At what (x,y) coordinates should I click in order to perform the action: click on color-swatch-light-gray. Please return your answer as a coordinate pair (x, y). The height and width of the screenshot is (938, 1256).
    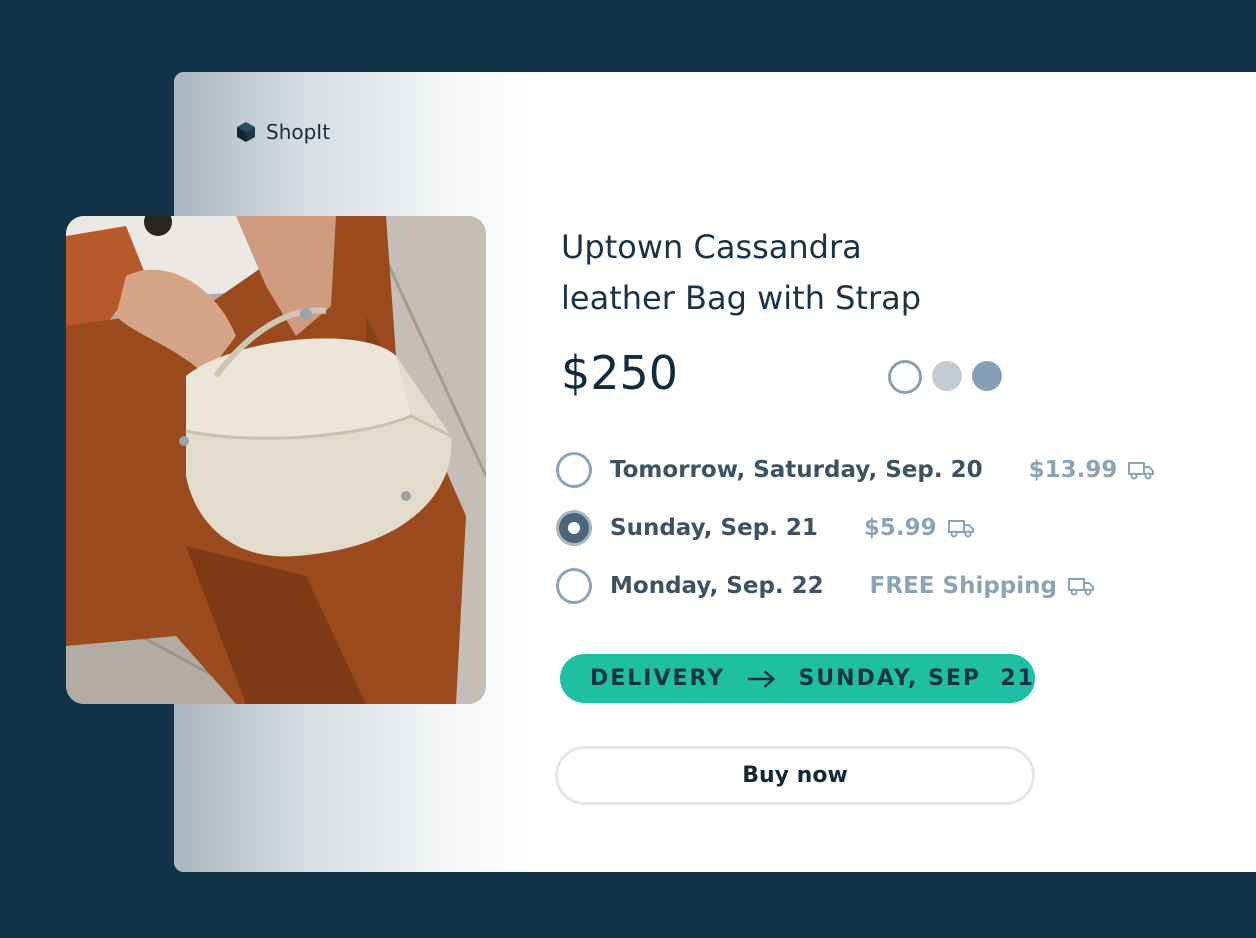
    Looking at the image, I should click on (947, 376).